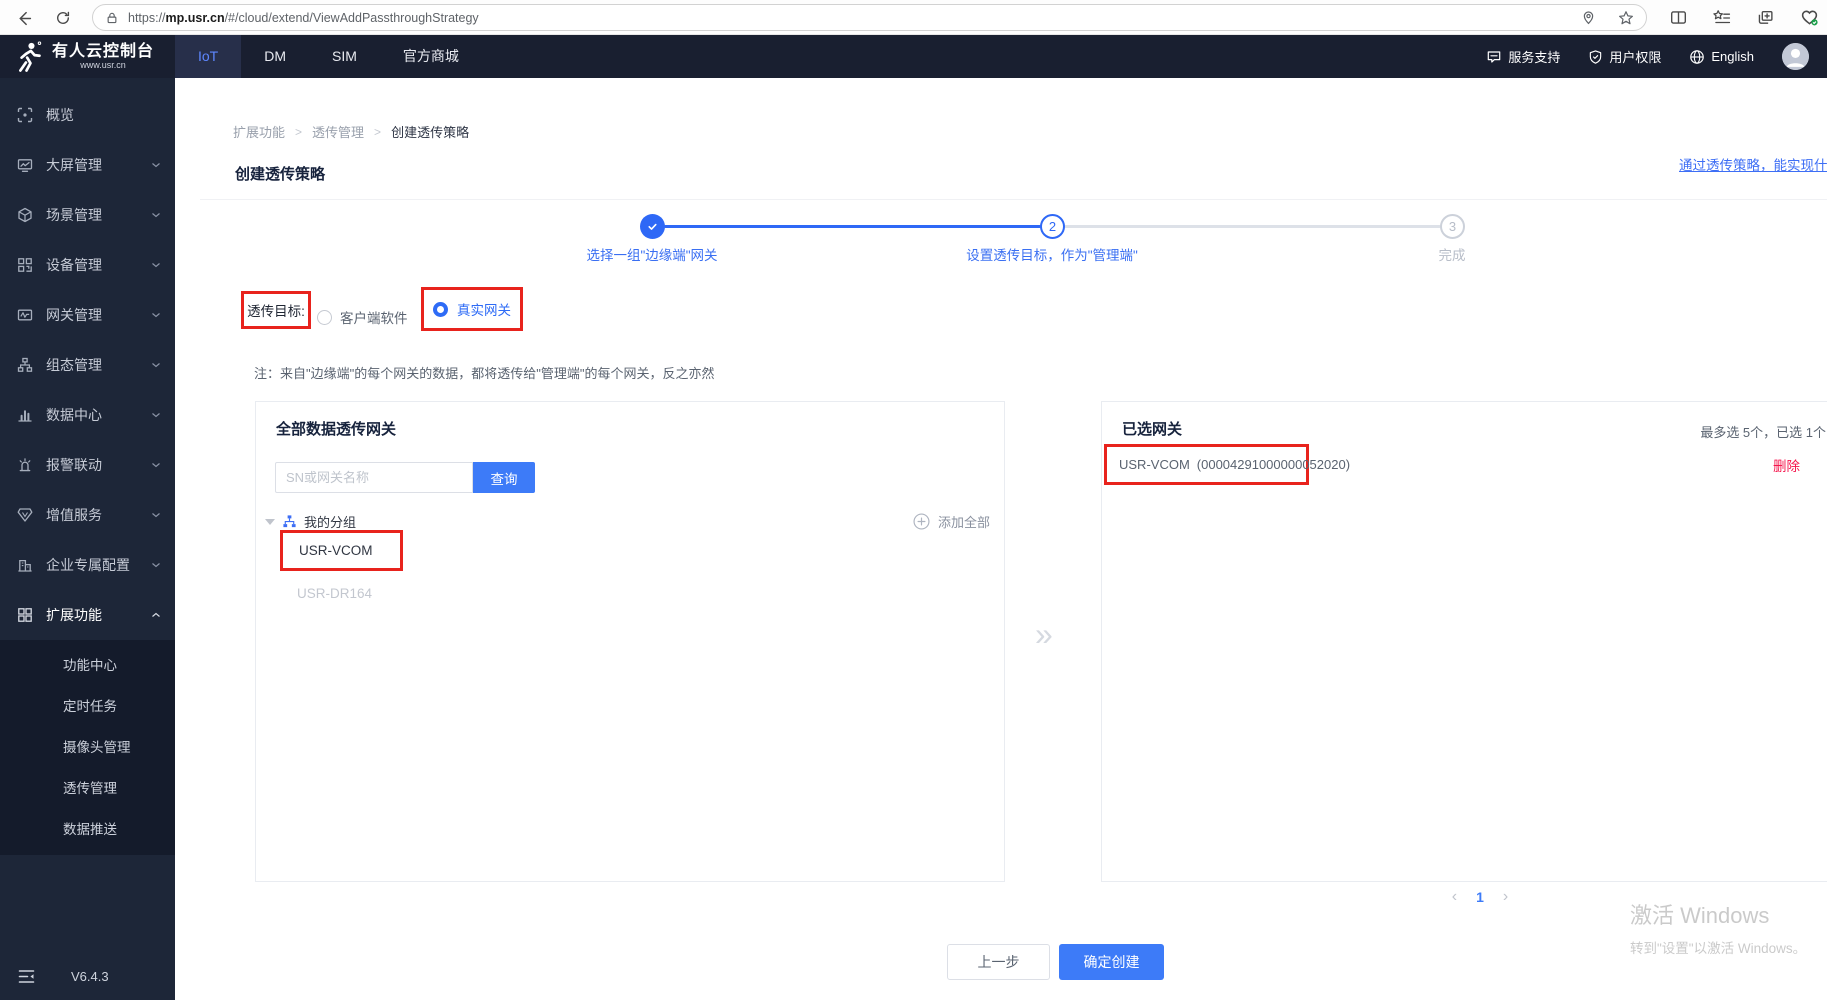 The image size is (1827, 1000). Describe the element at coordinates (335, 593) in the screenshot. I see `gateway-item-usr-dr164: USR-DR164` at that location.